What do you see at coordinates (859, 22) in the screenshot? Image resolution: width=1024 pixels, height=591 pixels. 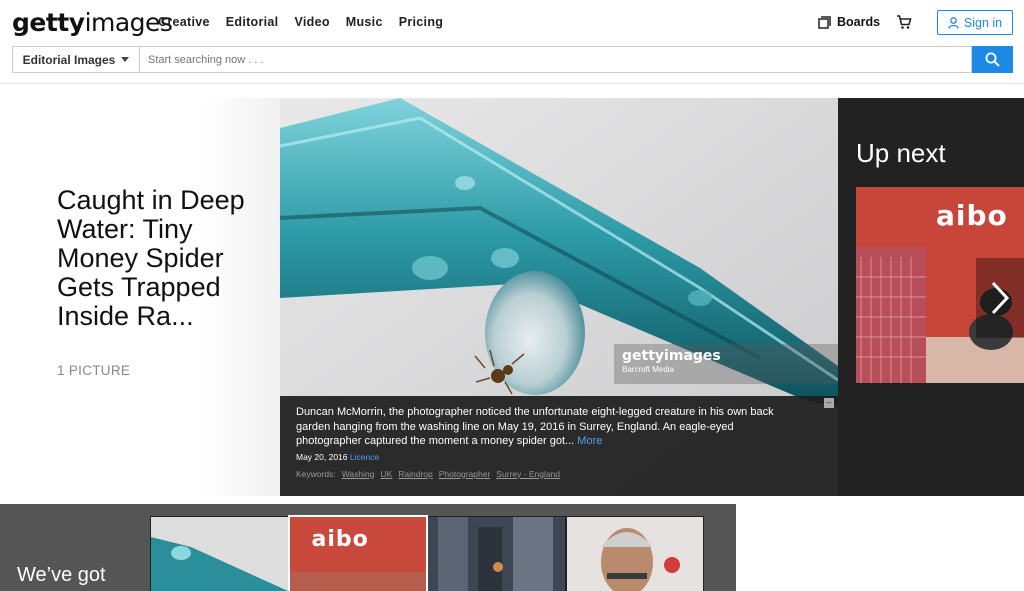 I see `boards-label: Boards` at bounding box center [859, 22].